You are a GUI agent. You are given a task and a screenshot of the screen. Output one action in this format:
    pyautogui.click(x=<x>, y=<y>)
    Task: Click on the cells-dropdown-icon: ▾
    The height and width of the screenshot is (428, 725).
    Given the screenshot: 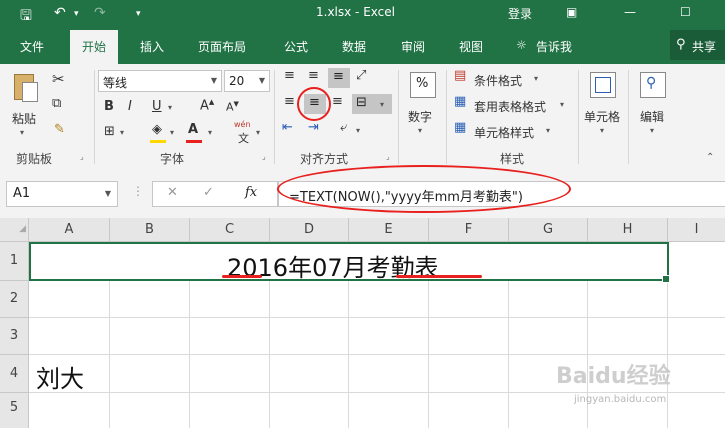 What is the action you would take?
    pyautogui.click(x=602, y=130)
    